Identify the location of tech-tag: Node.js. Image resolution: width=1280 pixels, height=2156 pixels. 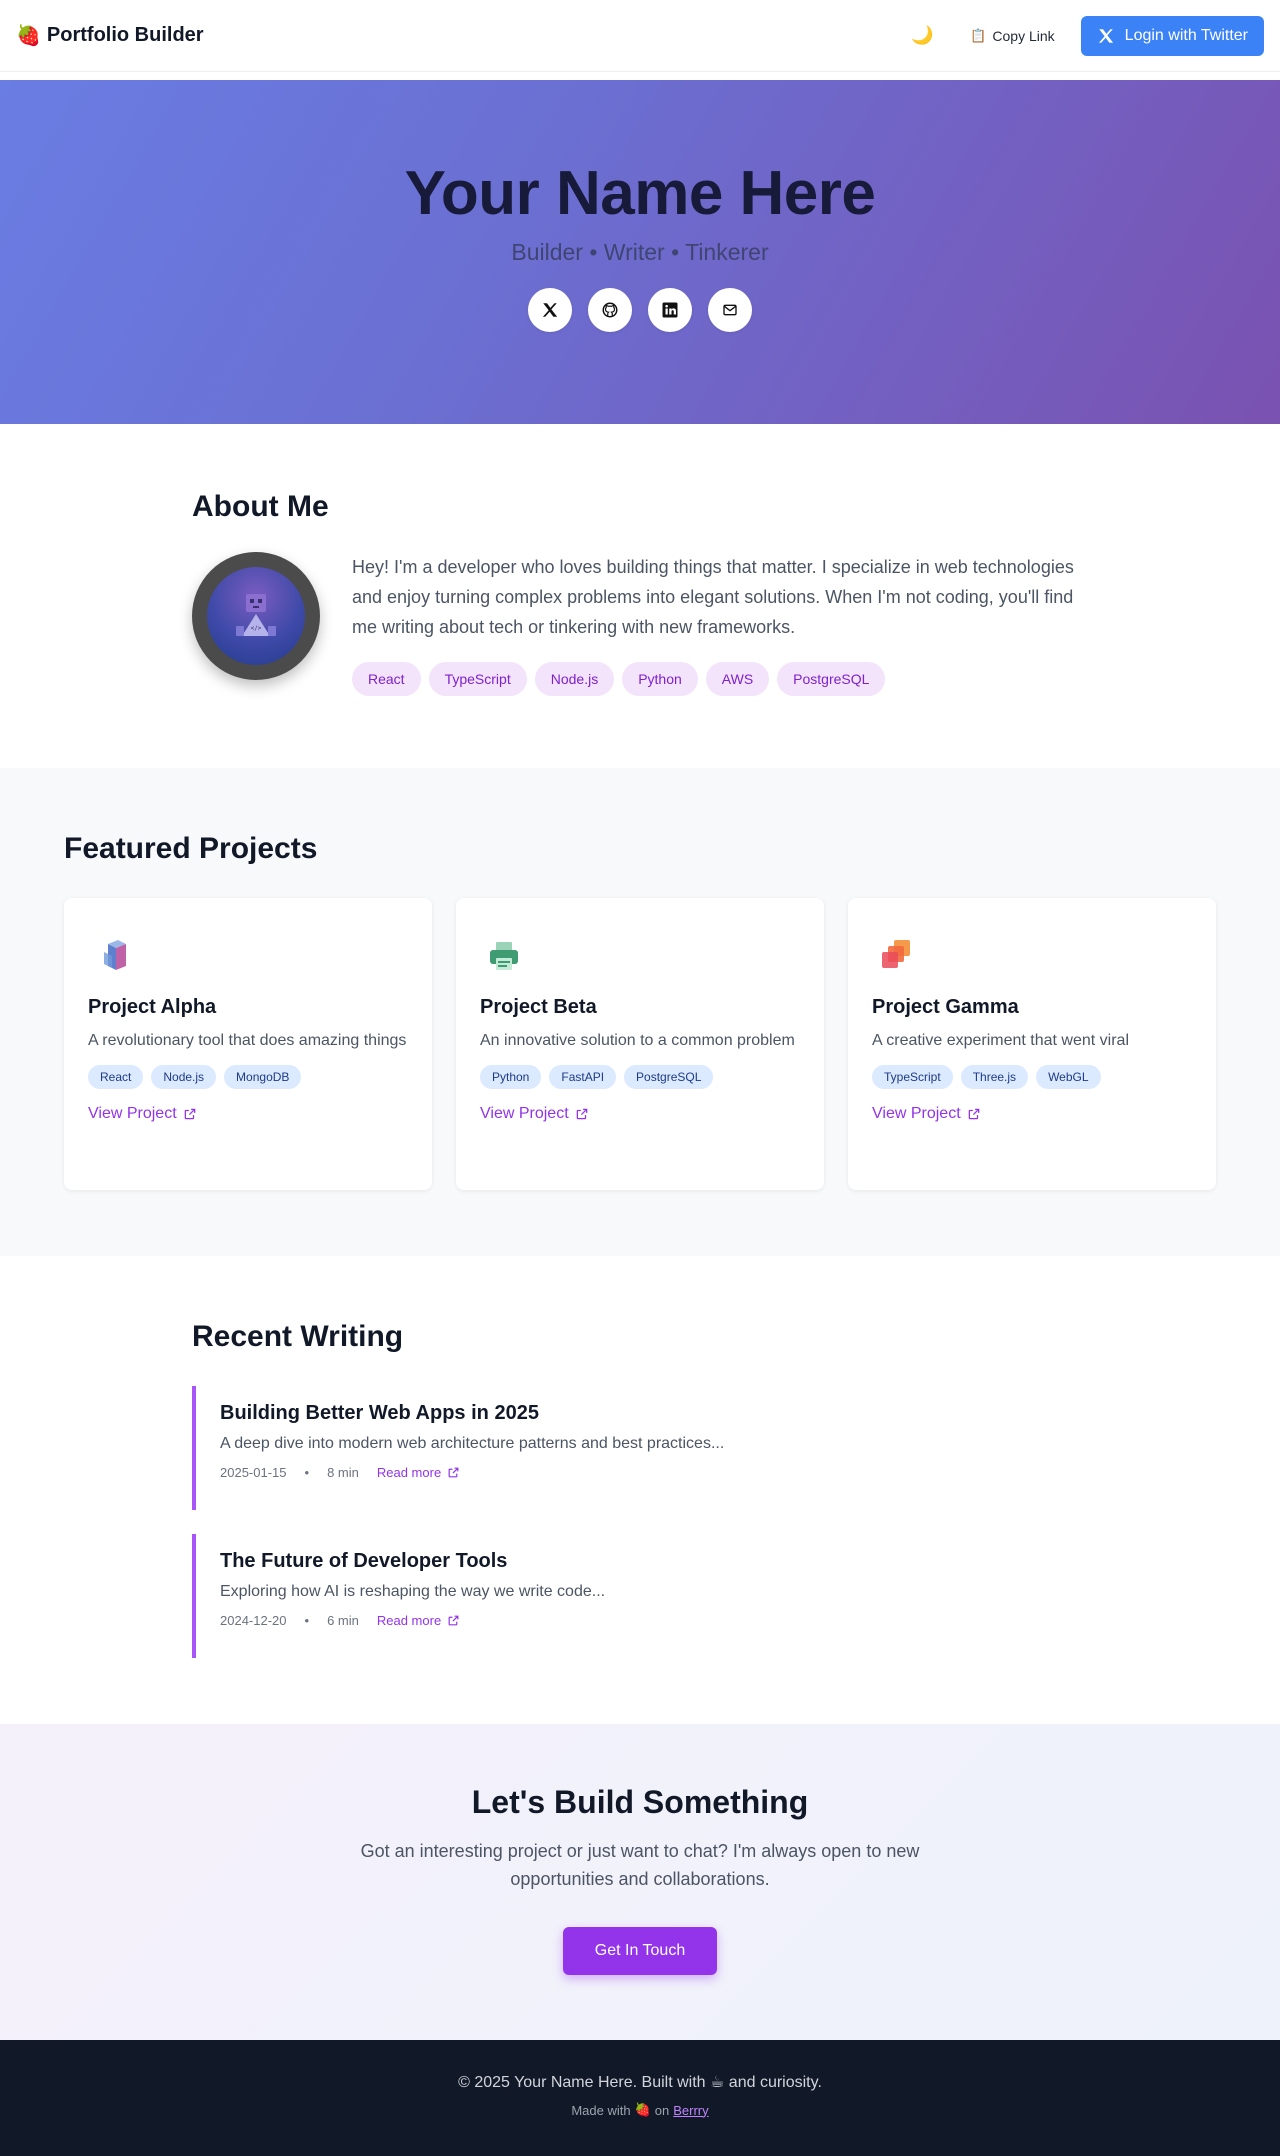
(184, 1077).